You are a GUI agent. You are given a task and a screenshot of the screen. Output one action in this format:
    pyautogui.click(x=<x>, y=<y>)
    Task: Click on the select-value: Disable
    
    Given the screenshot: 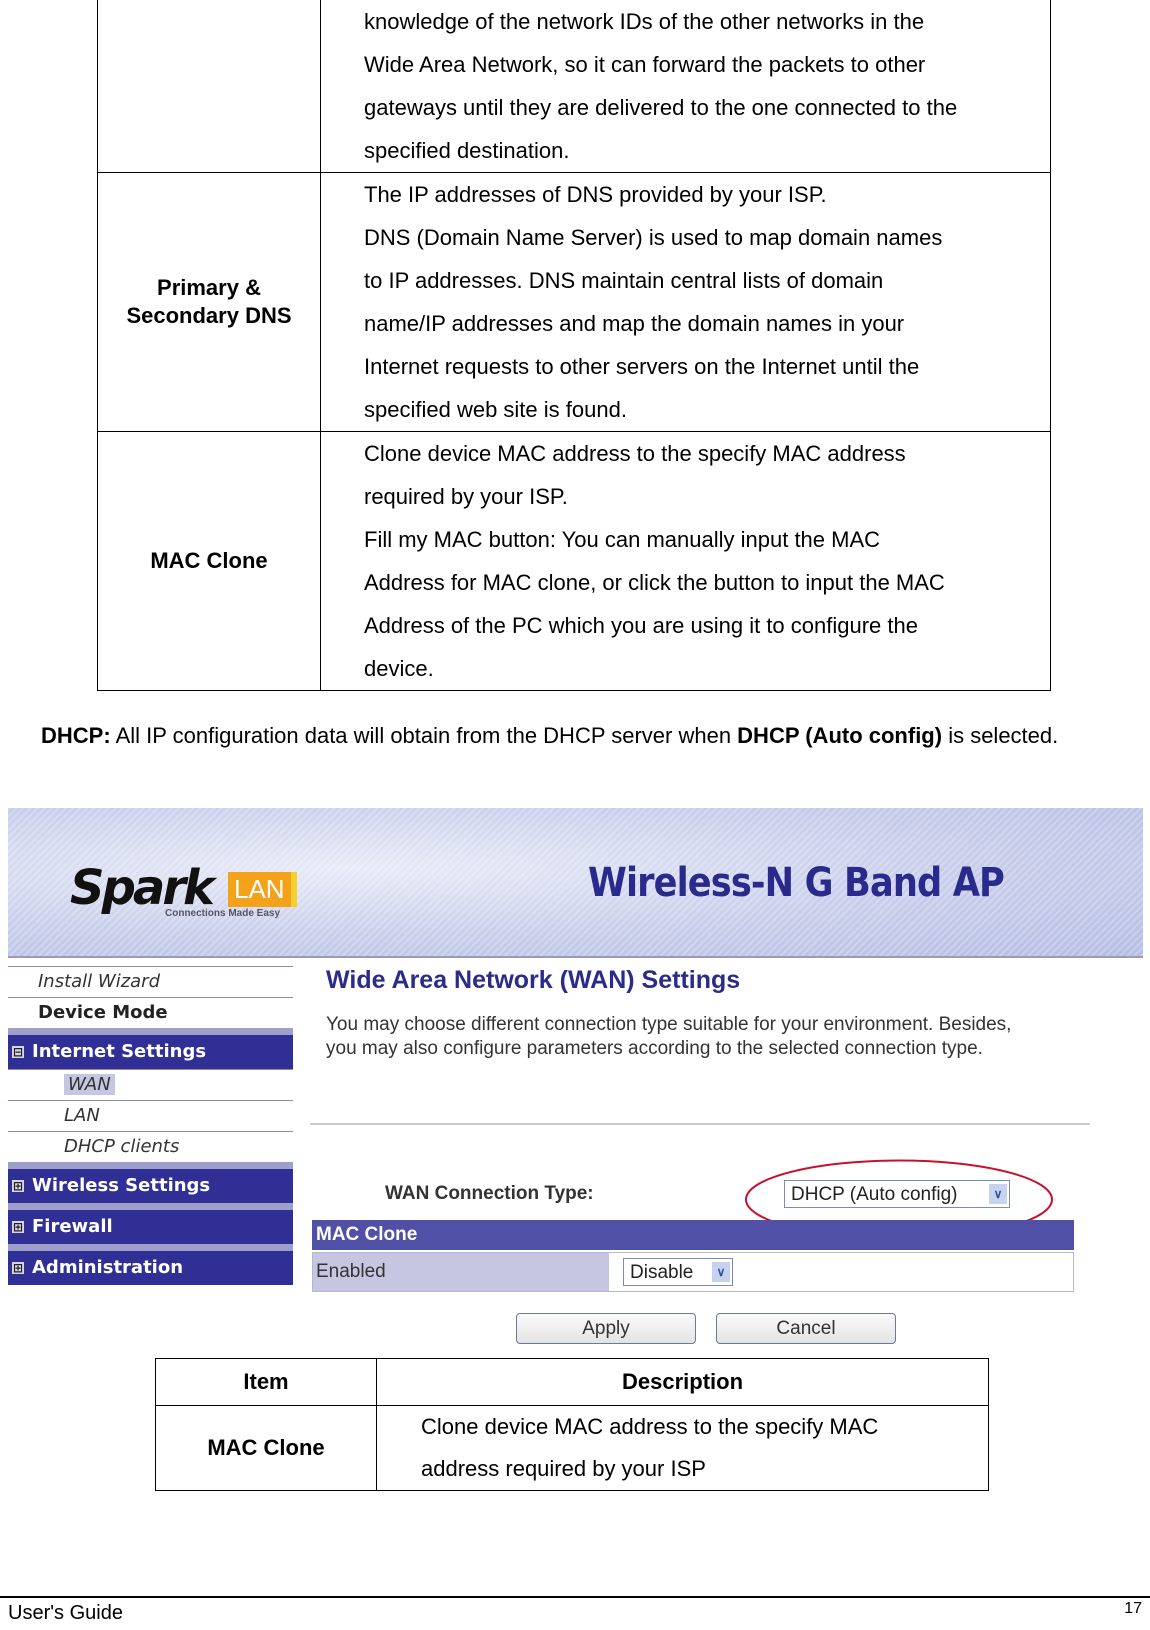 What is the action you would take?
    pyautogui.click(x=662, y=1272)
    